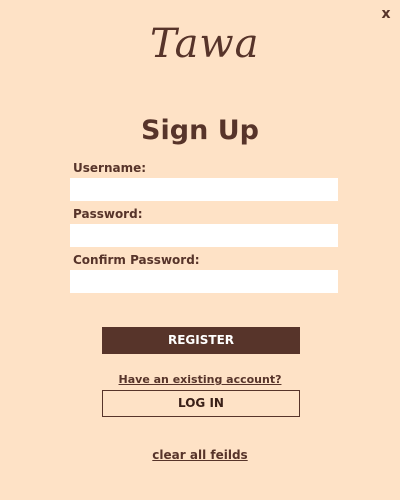 Image resolution: width=400 pixels, height=500 pixels. I want to click on register-button: REGISTER, so click(201, 340).